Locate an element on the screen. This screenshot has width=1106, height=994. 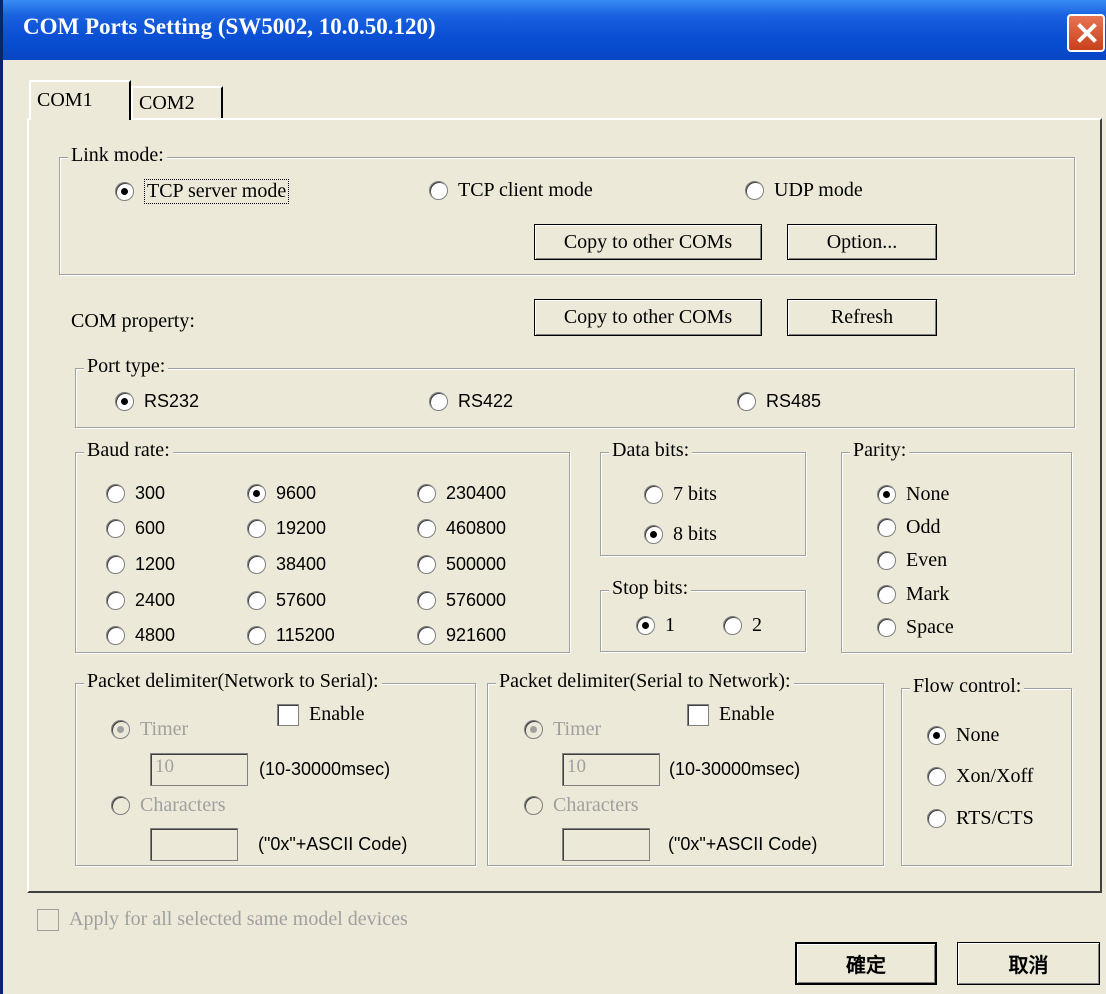
tab-com2: COM2 is located at coordinates (177, 103).